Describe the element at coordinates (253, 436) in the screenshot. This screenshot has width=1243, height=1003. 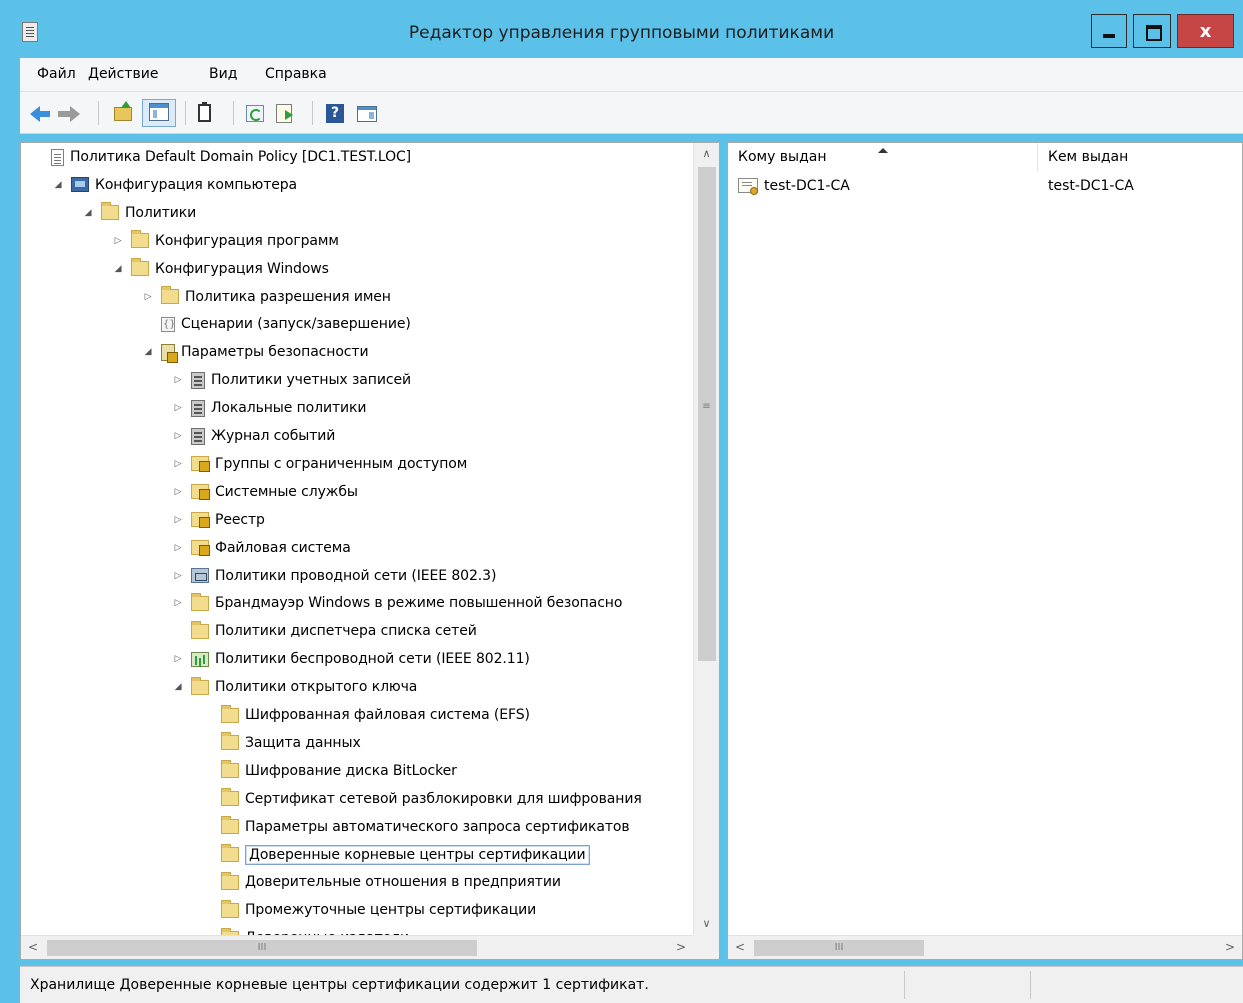
I see `tree-item: ▷ Журнал событий` at that location.